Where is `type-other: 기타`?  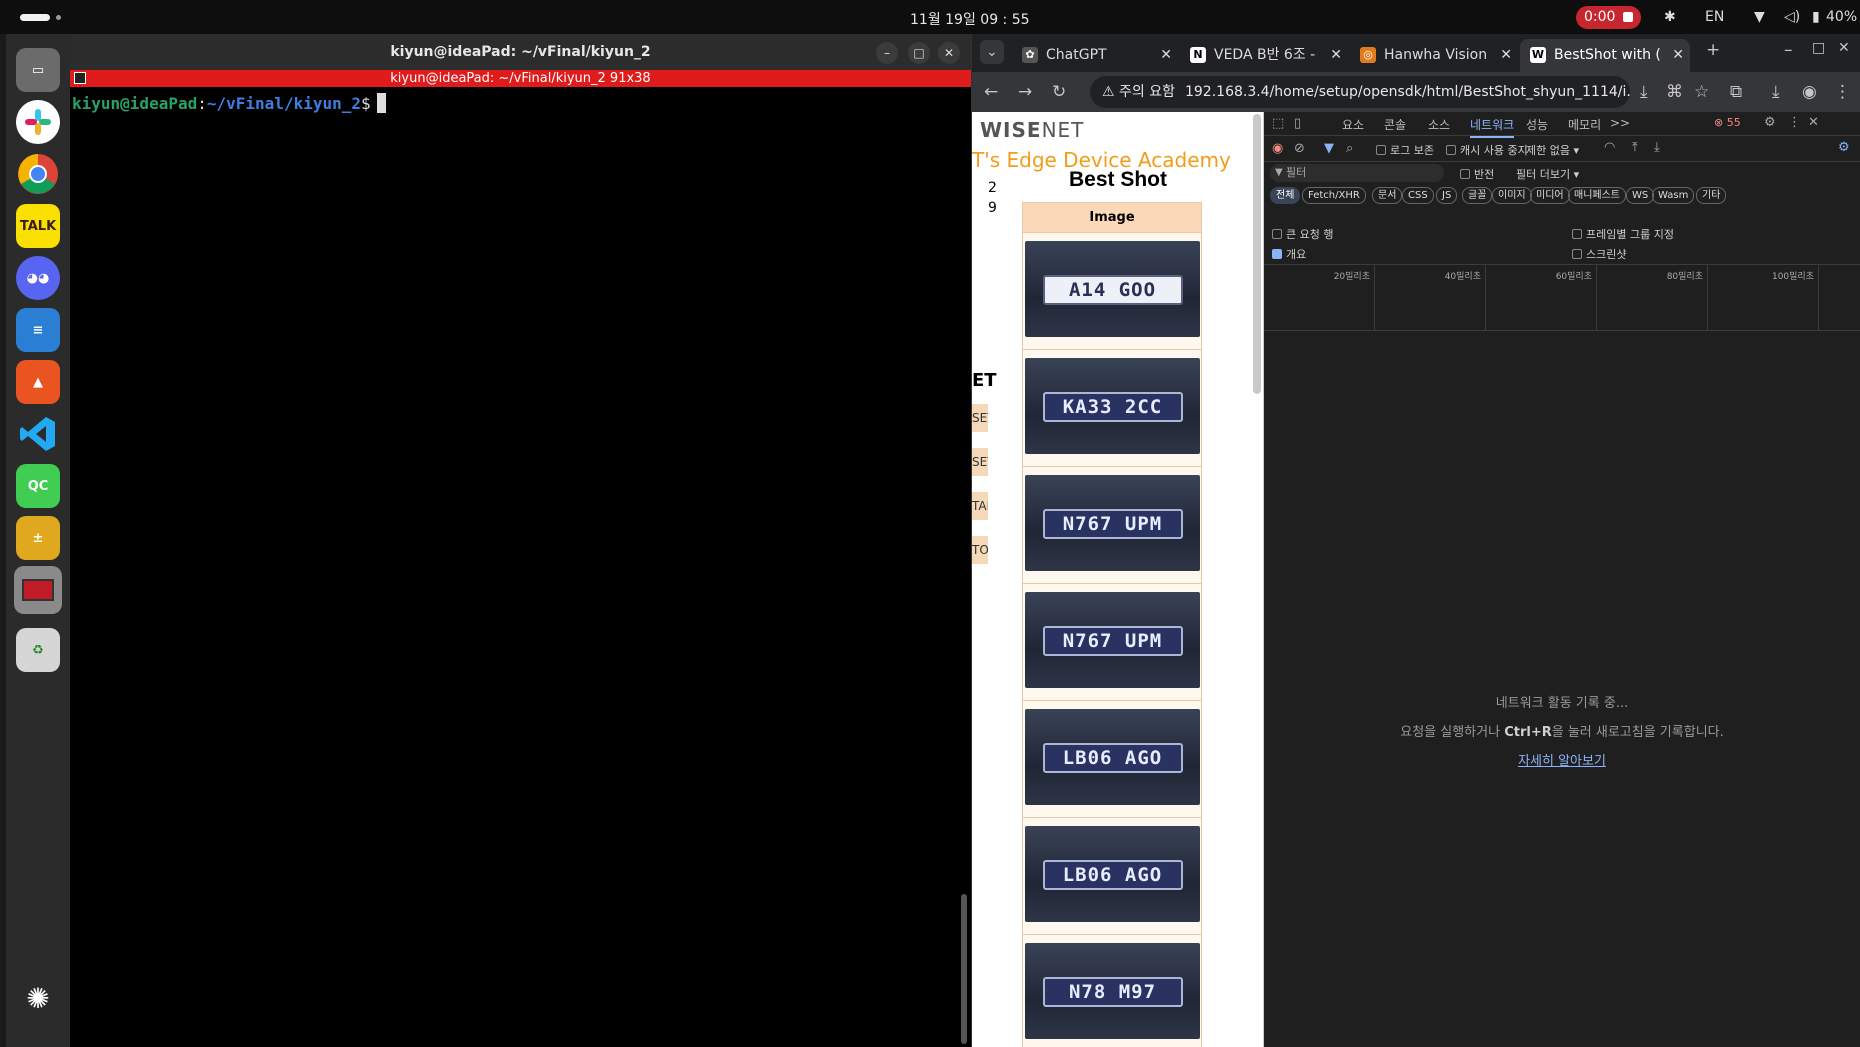
type-other: 기타 is located at coordinates (1711, 195).